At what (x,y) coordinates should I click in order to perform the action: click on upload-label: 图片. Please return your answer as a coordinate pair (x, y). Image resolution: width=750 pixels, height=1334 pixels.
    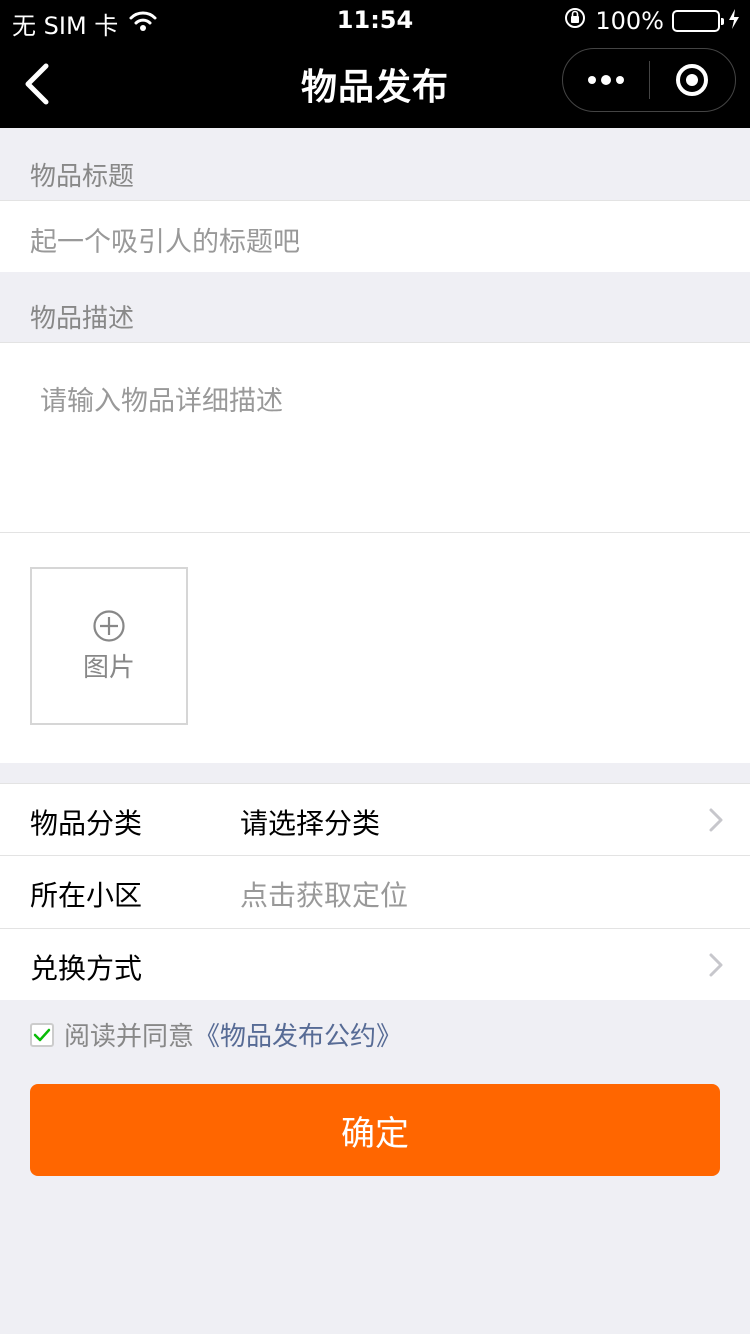
    Looking at the image, I should click on (108, 667).